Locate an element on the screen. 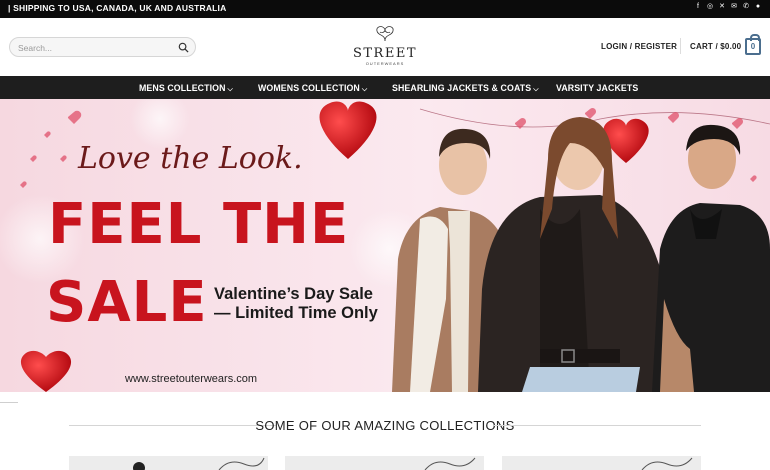  nav-item-shearling-jackets: SHEARLING JACKETS & COATS ⌵ is located at coordinates (465, 88).